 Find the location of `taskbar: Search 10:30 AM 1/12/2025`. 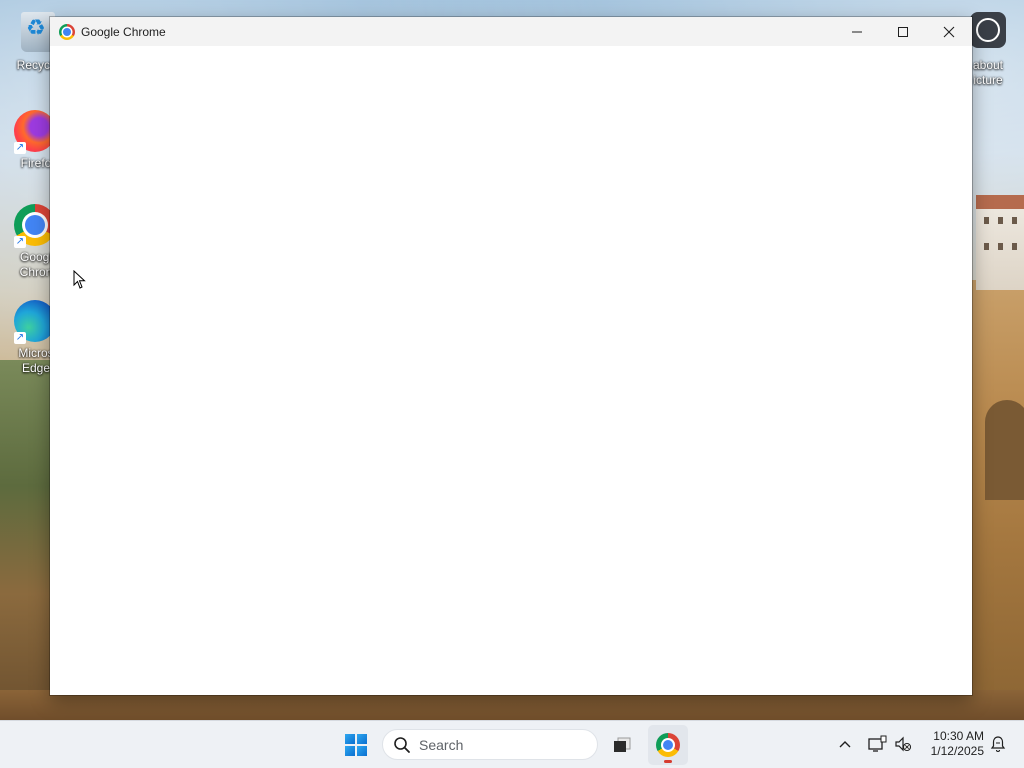

taskbar: Search 10:30 AM 1/12/2025 is located at coordinates (512, 744).